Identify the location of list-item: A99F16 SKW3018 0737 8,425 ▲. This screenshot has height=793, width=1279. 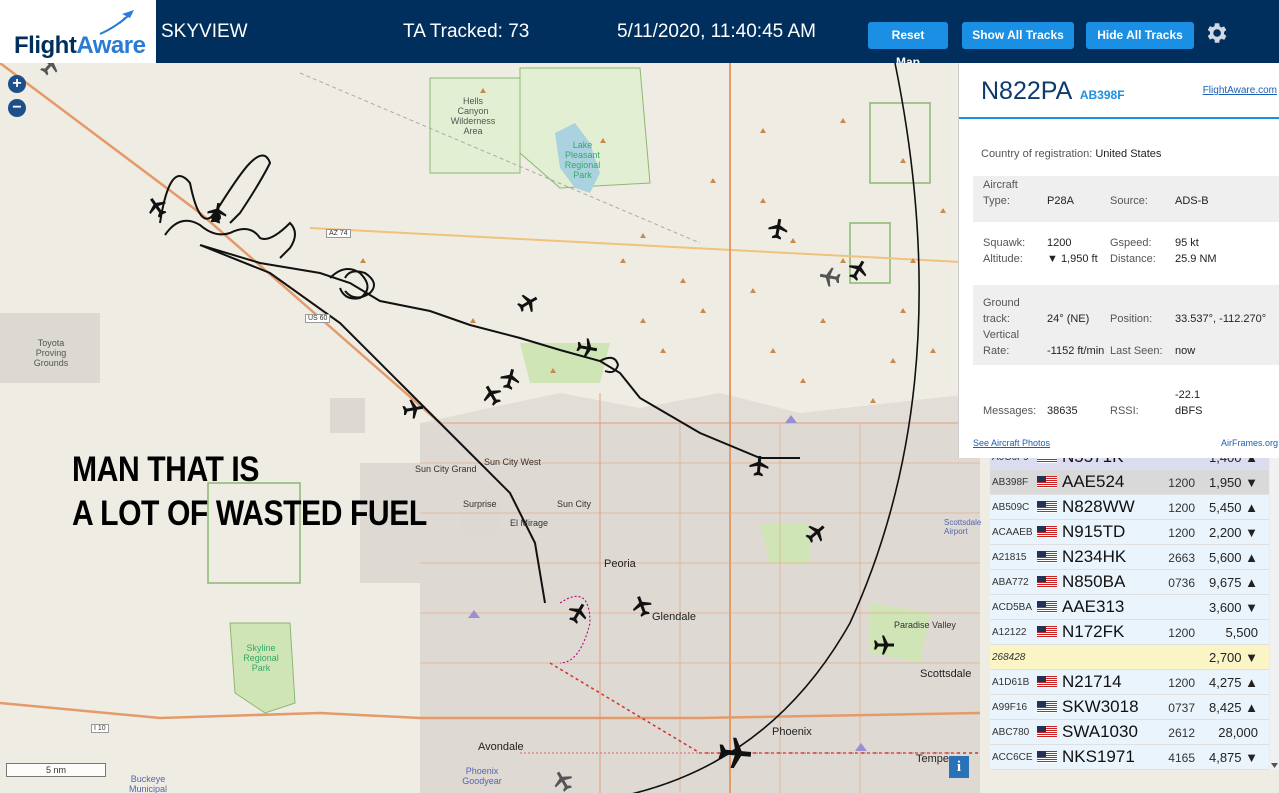
(1129, 707).